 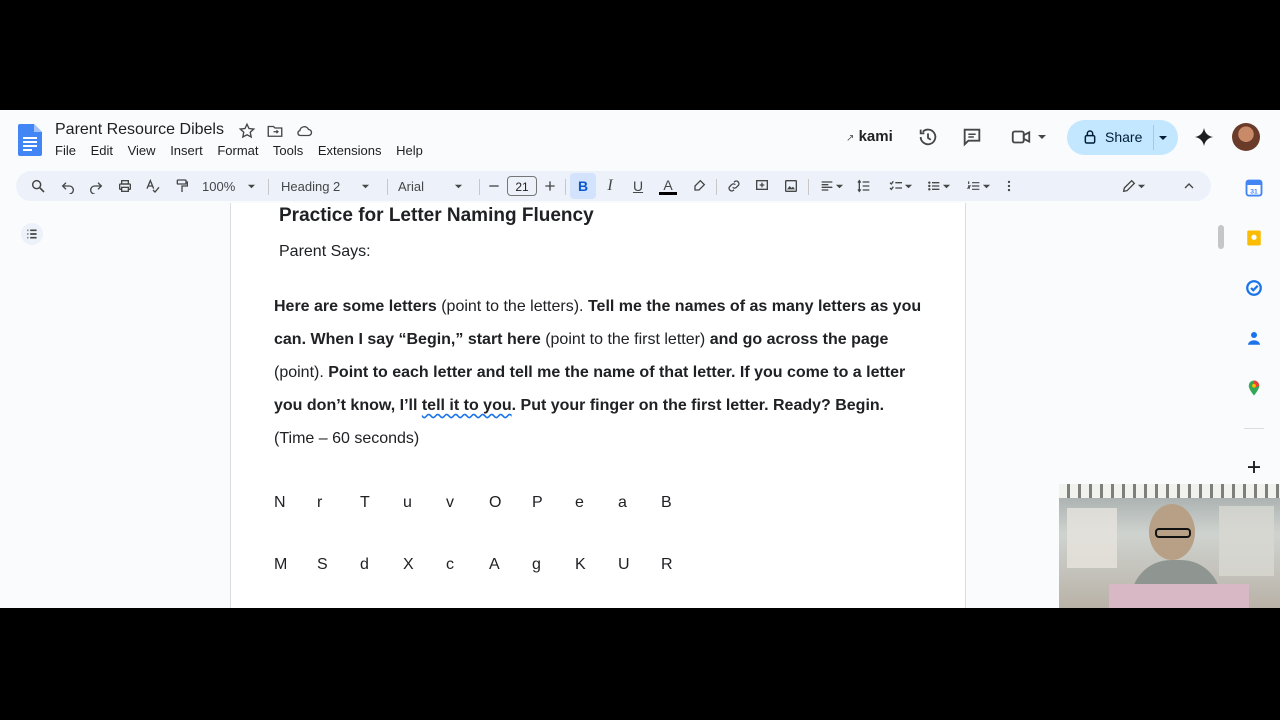 What do you see at coordinates (142, 150) in the screenshot?
I see `menu-view: View` at bounding box center [142, 150].